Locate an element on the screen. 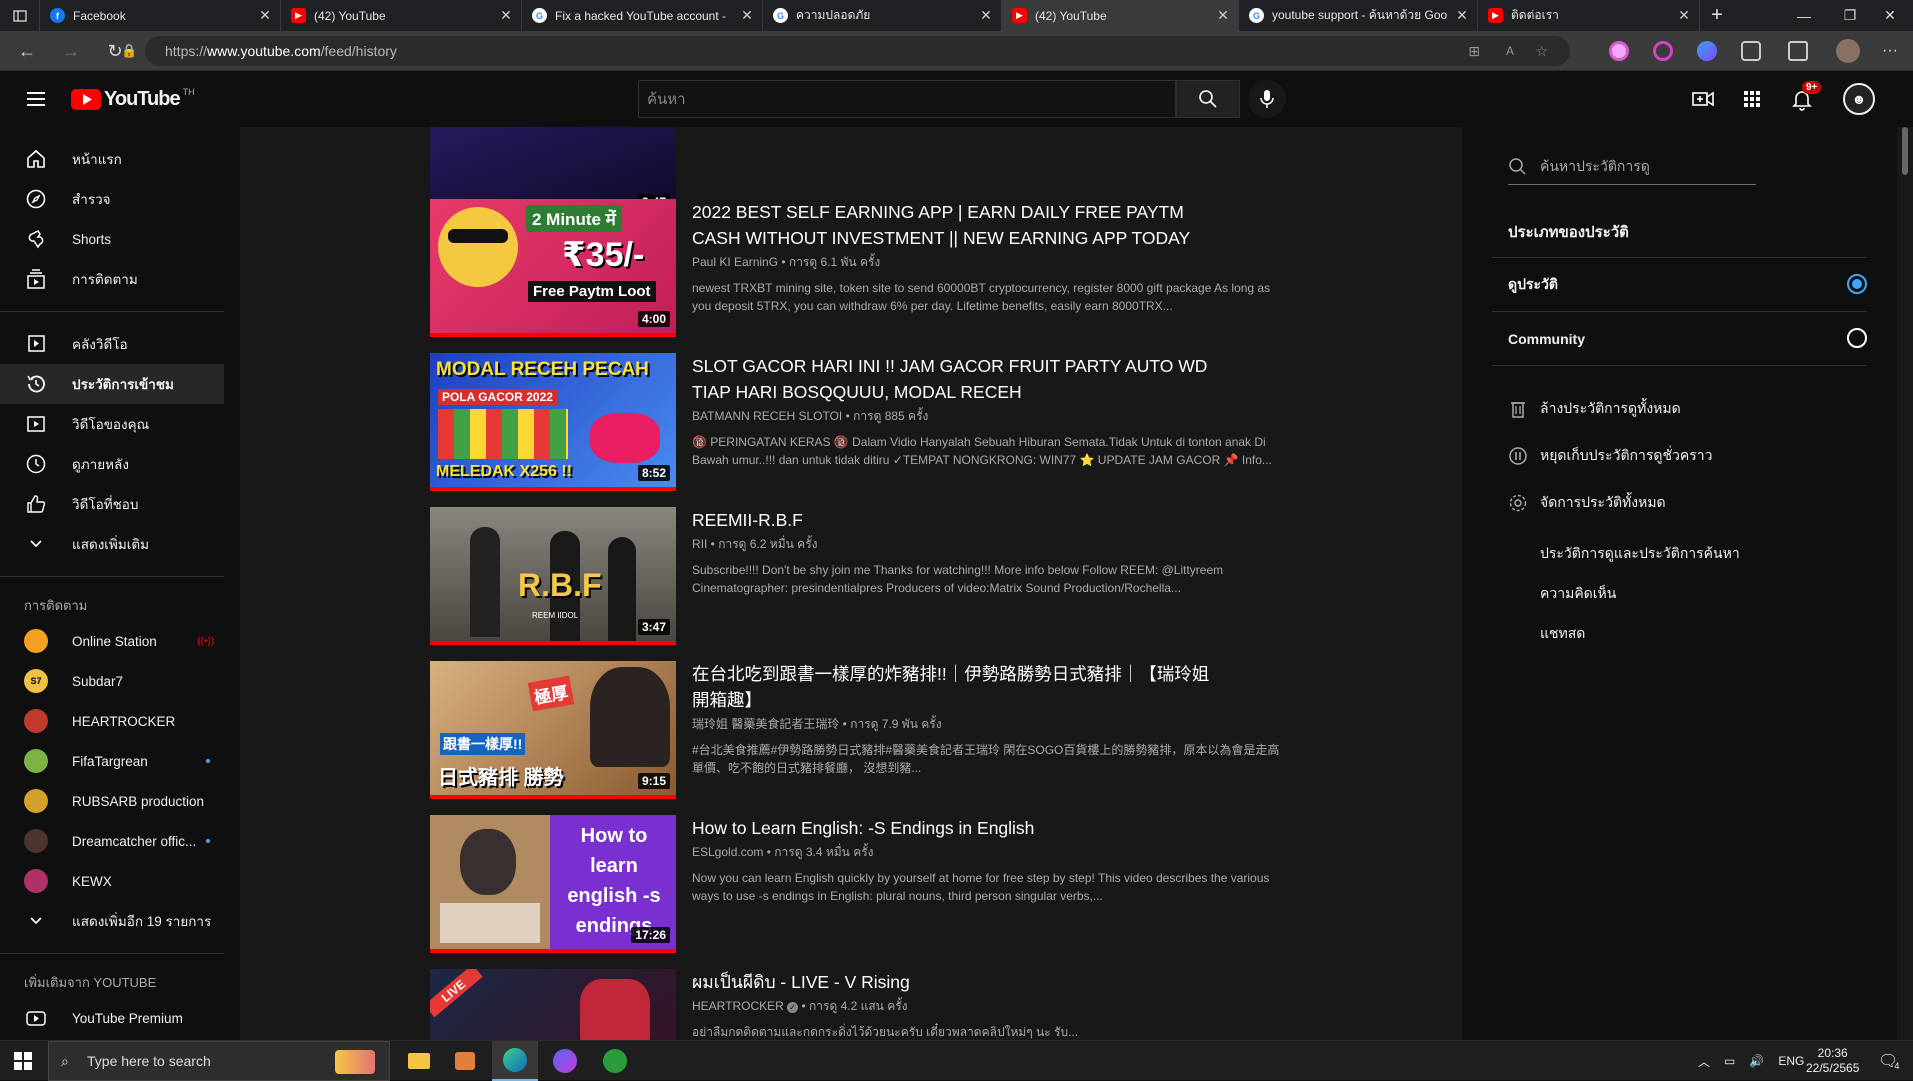  video-title: REEMII-R.B.F is located at coordinates (952, 520).